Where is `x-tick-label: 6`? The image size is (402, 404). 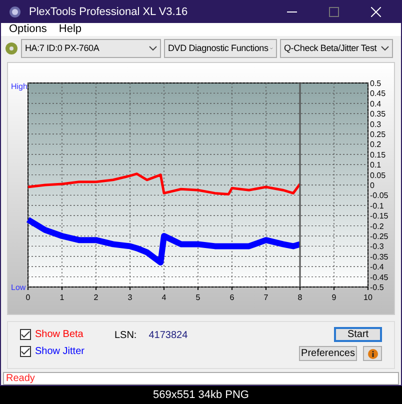
x-tick-label: 6 is located at coordinates (232, 297).